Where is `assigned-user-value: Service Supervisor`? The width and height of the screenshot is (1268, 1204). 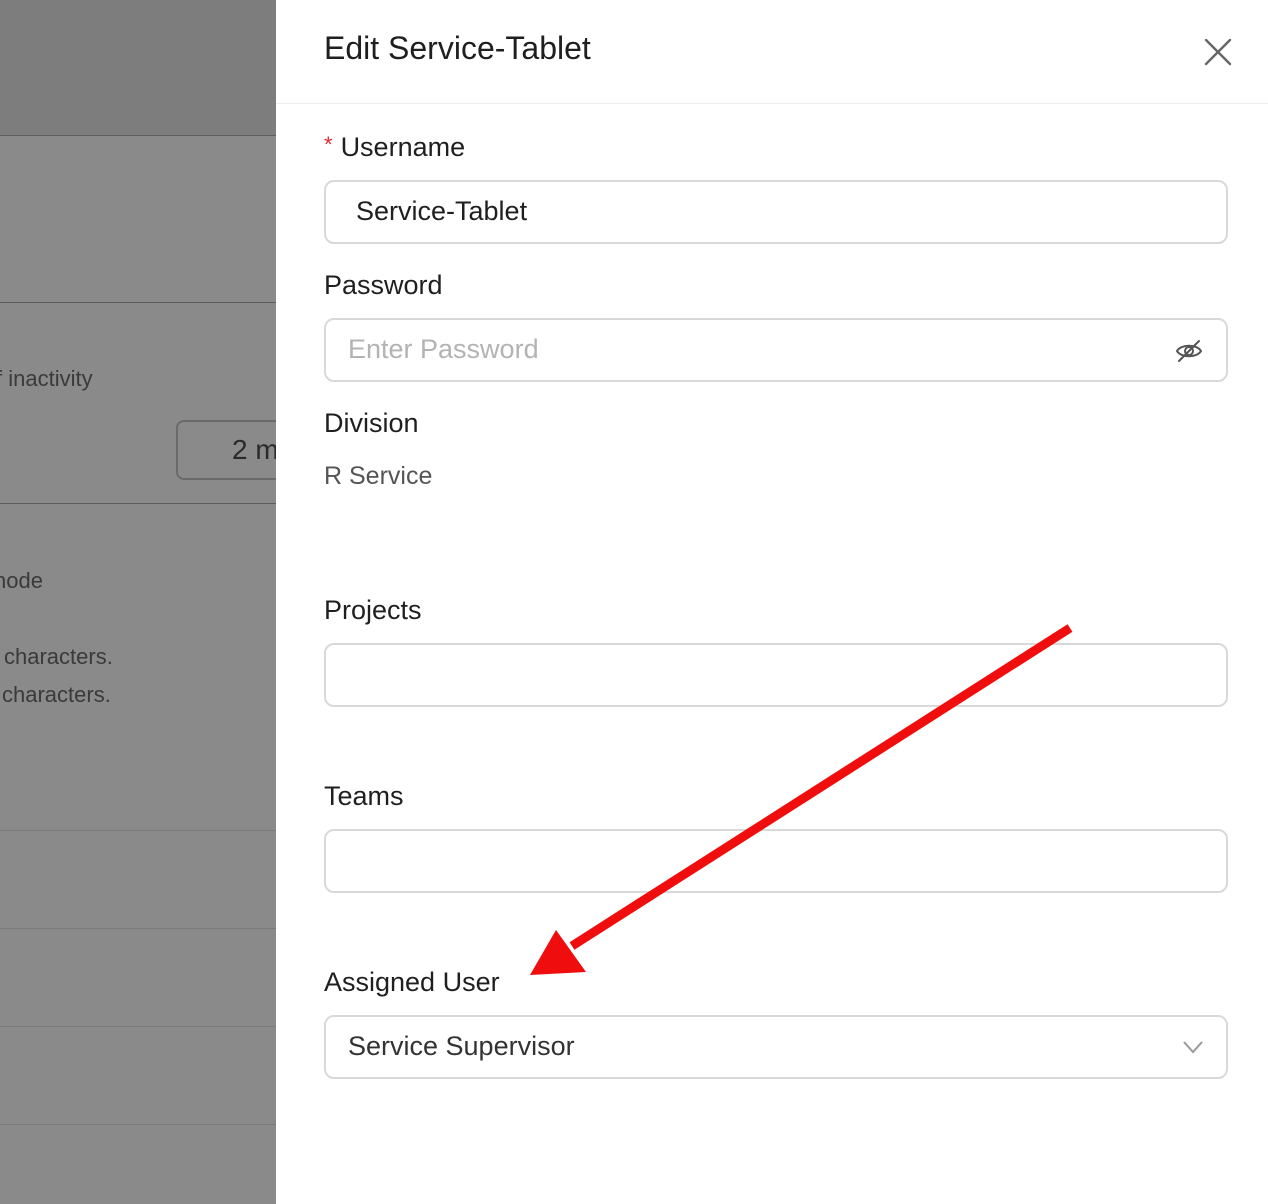
assigned-user-value: Service Supervisor is located at coordinates (461, 1046).